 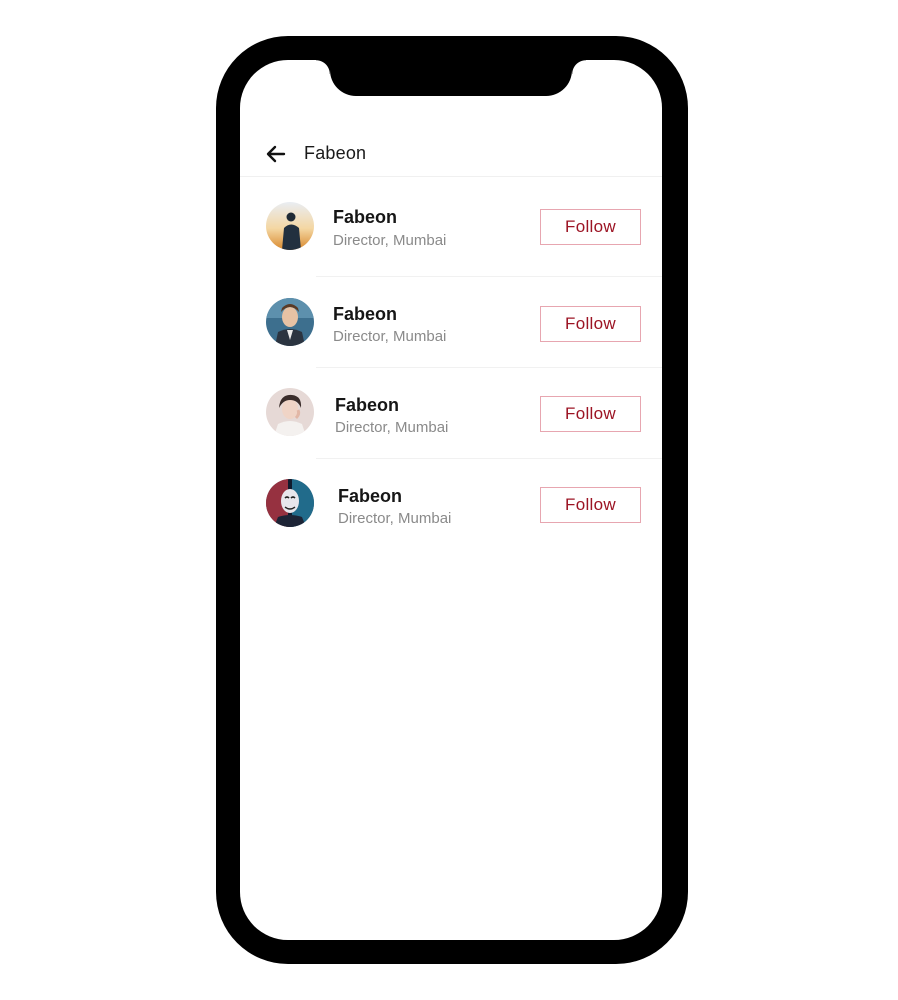 What do you see at coordinates (451, 154) in the screenshot?
I see `app-bar: Fabeon` at bounding box center [451, 154].